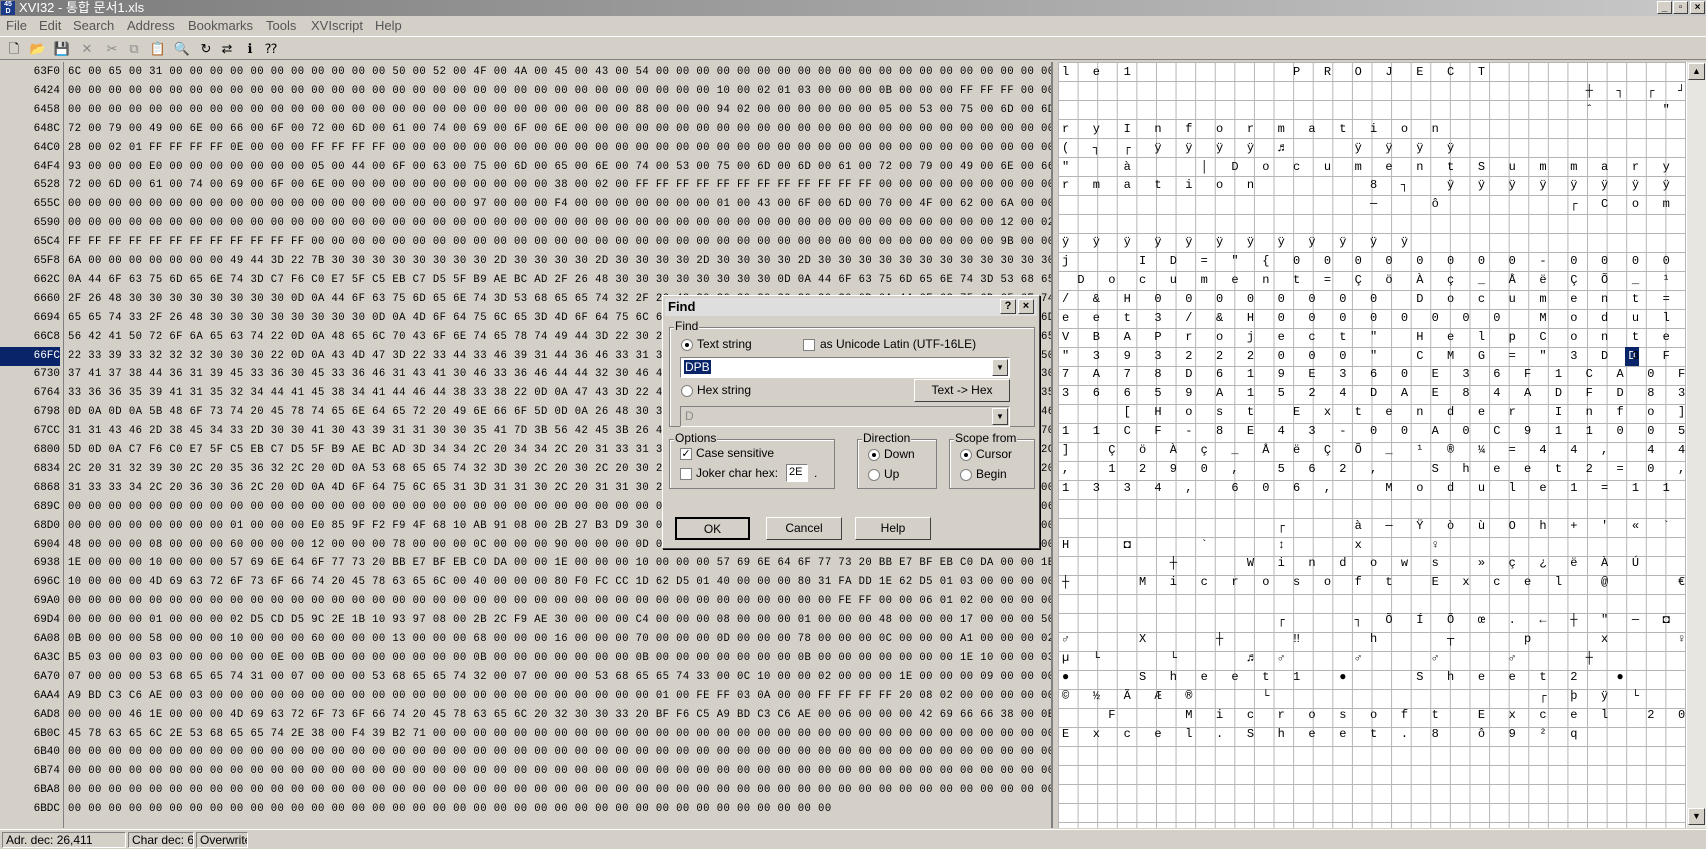 This screenshot has height=849, width=1706. What do you see at coordinates (151, 25) in the screenshot?
I see `menu-address: Address` at bounding box center [151, 25].